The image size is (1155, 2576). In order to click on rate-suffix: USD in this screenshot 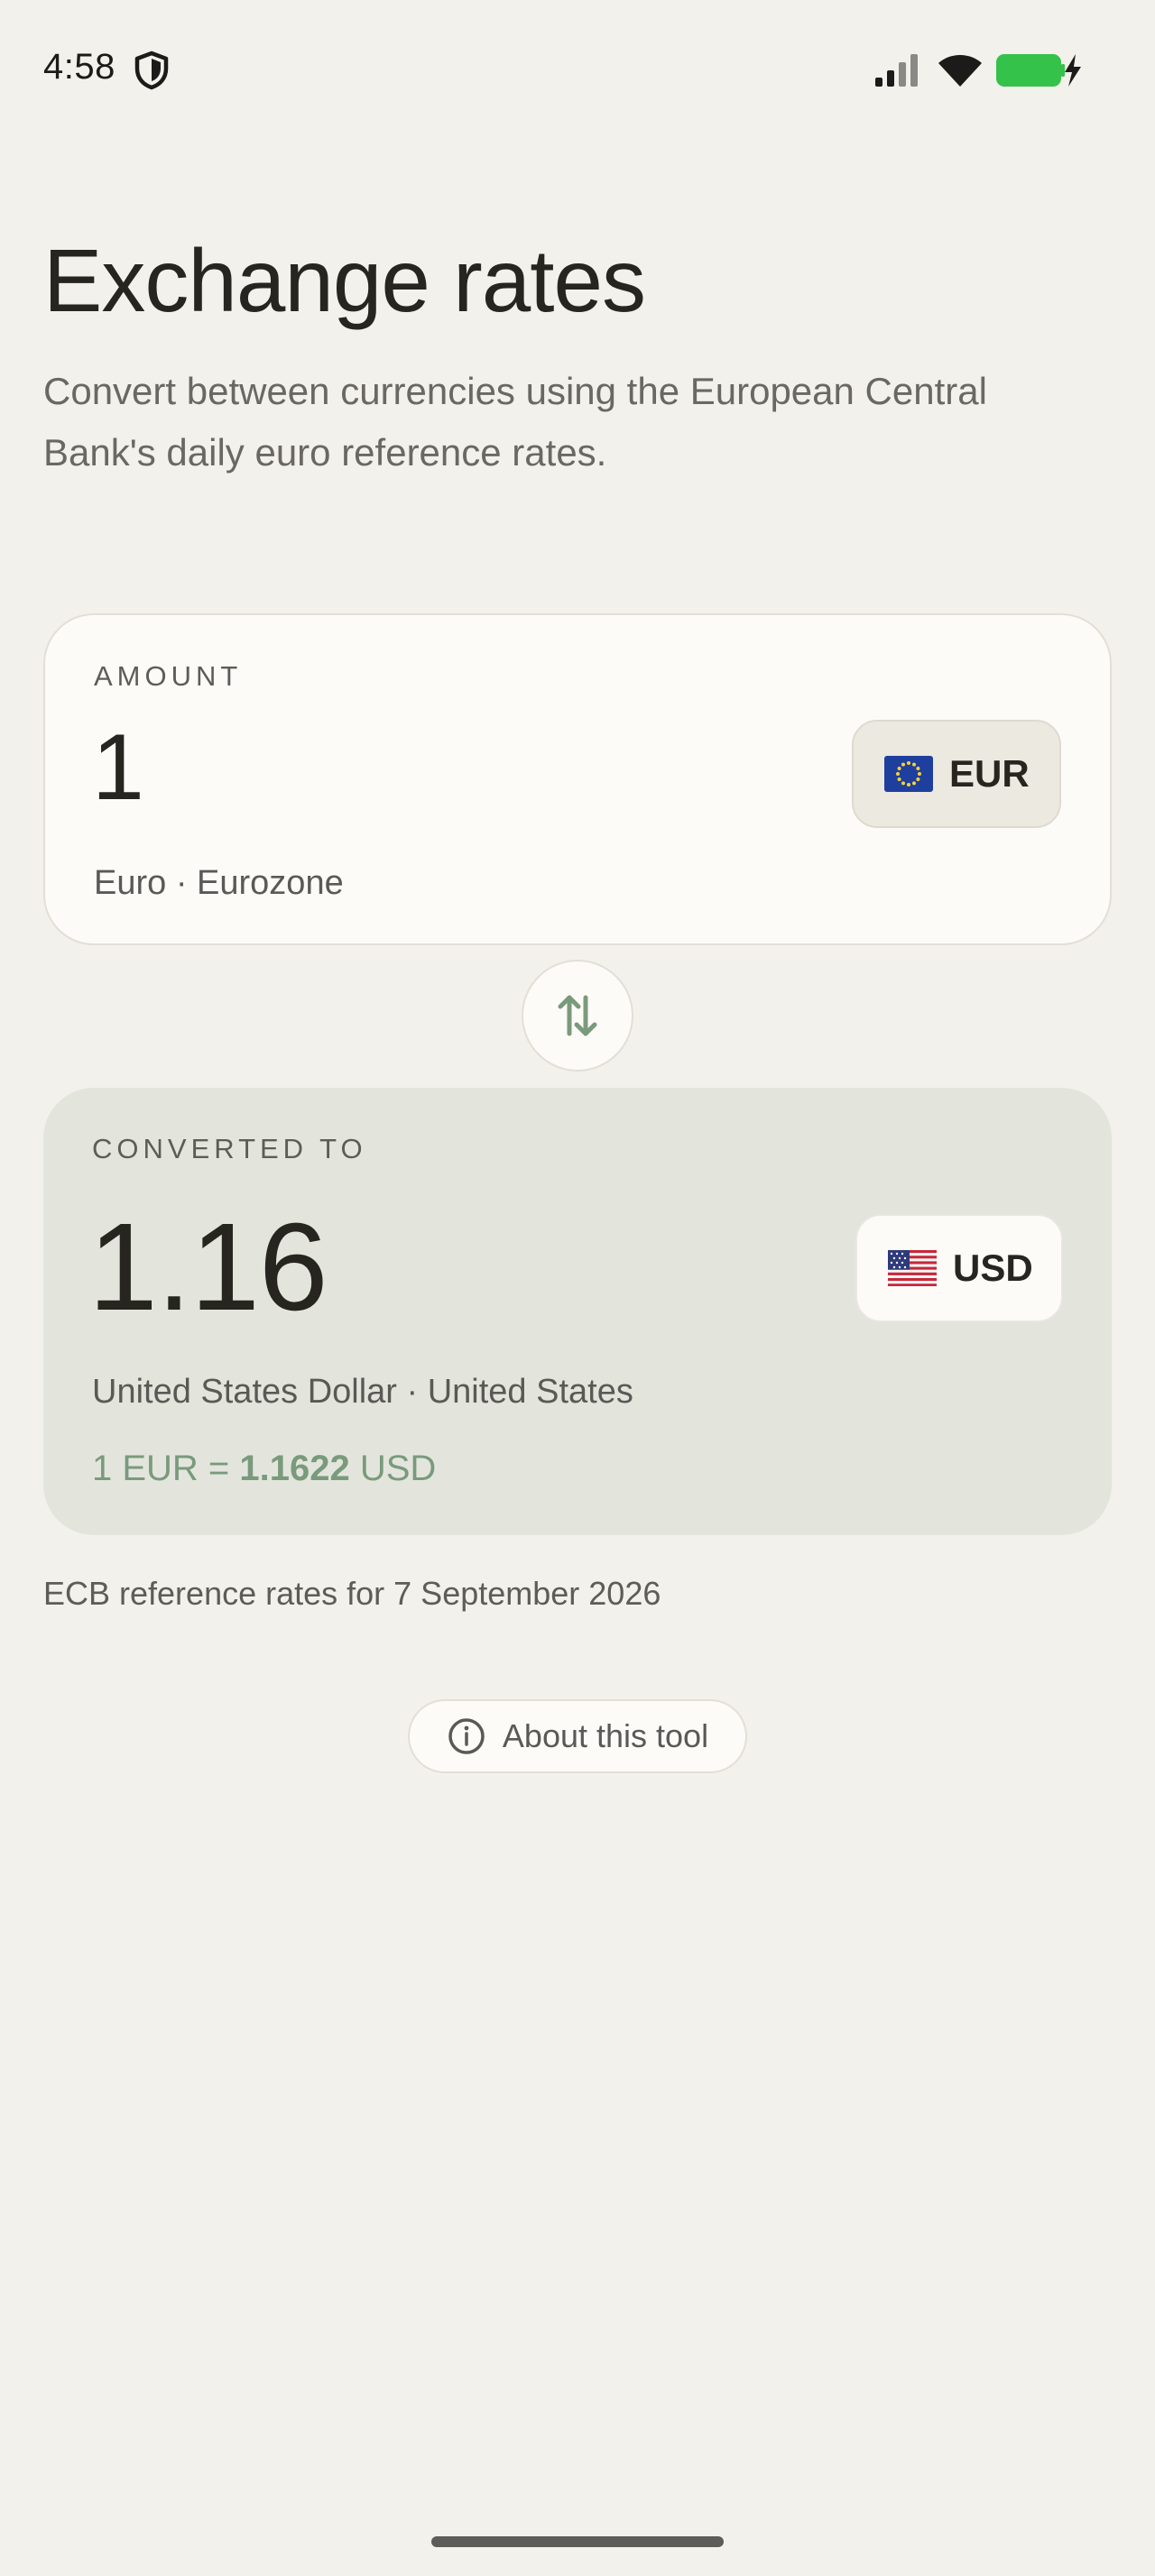, I will do `click(393, 1468)`.